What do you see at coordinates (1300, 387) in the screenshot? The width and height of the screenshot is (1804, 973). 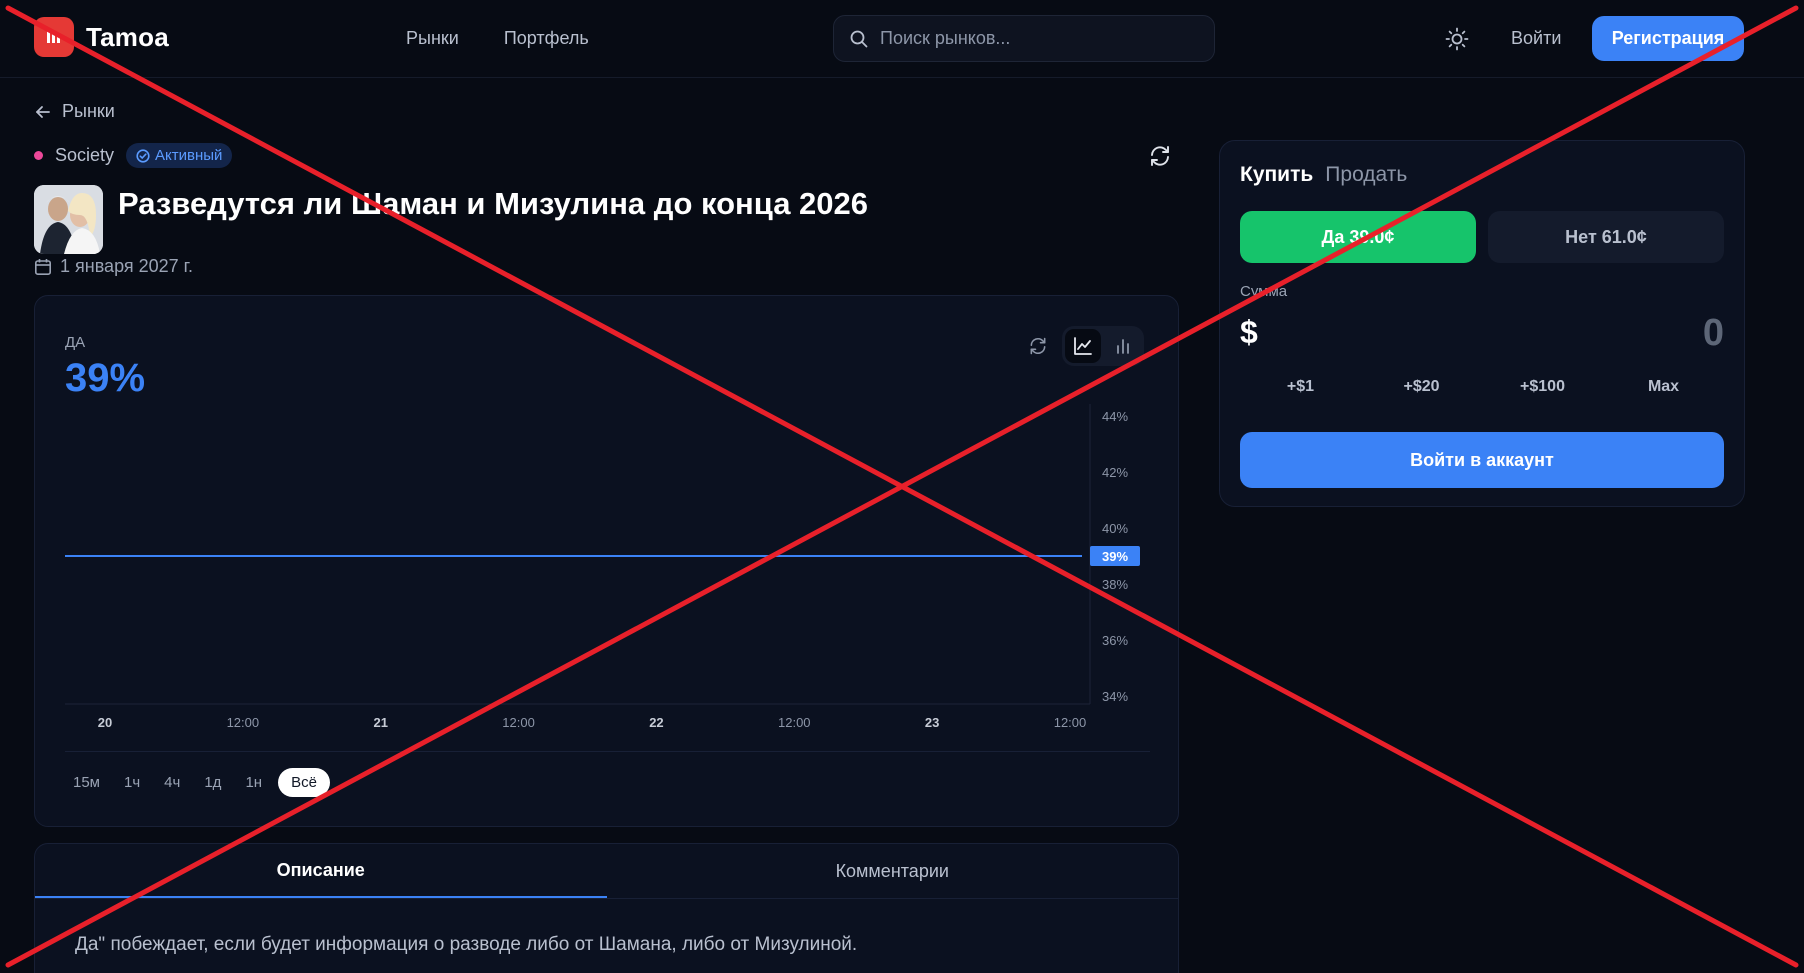 I see `quick-add-1: +$1` at bounding box center [1300, 387].